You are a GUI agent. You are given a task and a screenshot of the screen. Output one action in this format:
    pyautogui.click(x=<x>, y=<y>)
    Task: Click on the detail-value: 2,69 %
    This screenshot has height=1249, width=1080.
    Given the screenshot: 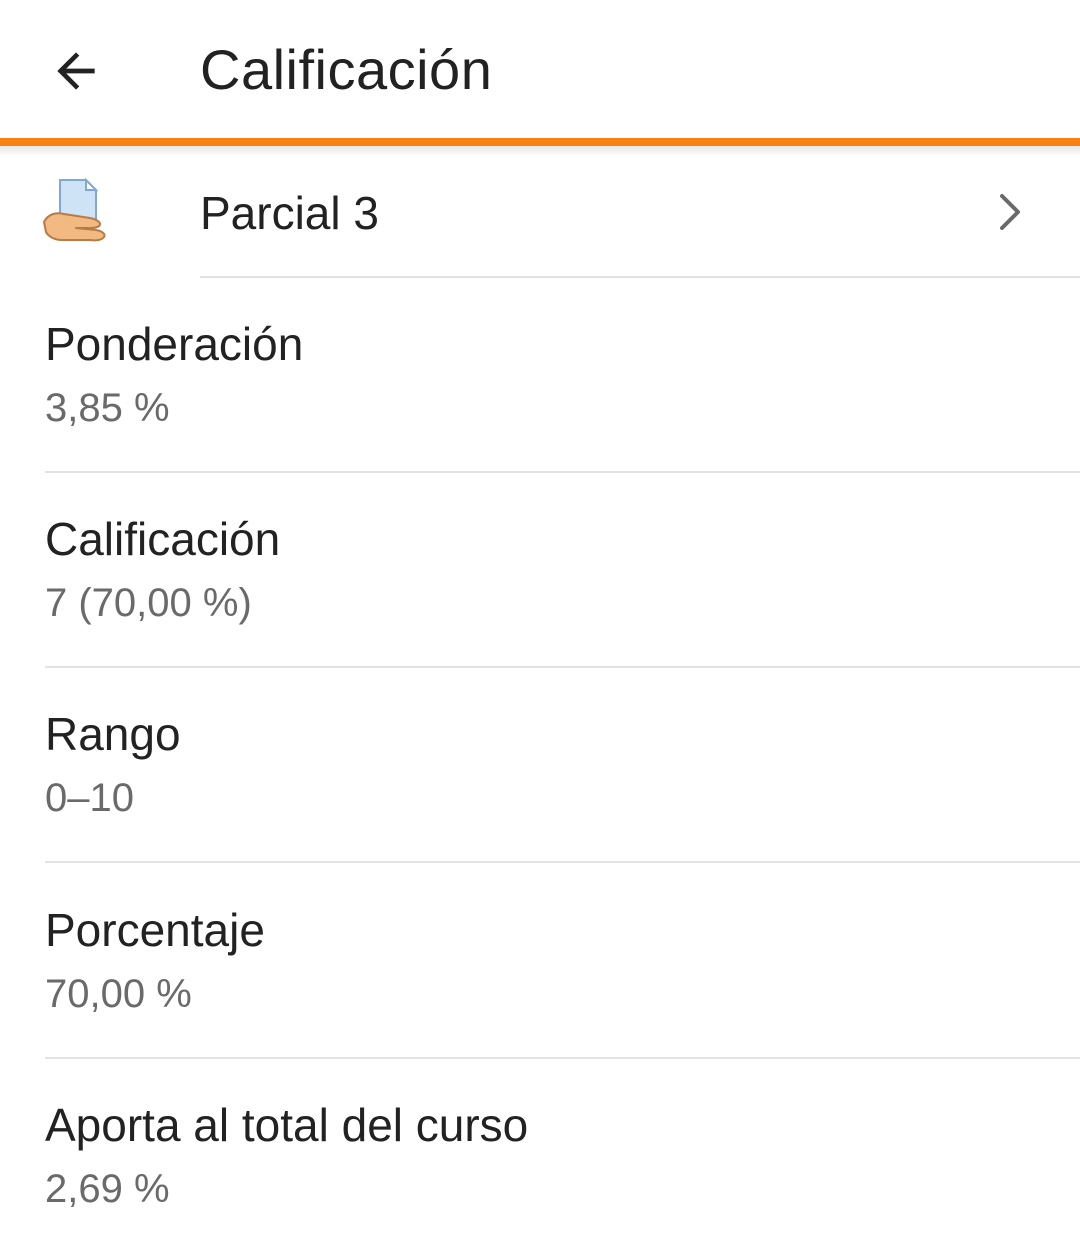 What is the action you would take?
    pyautogui.click(x=107, y=1189)
    